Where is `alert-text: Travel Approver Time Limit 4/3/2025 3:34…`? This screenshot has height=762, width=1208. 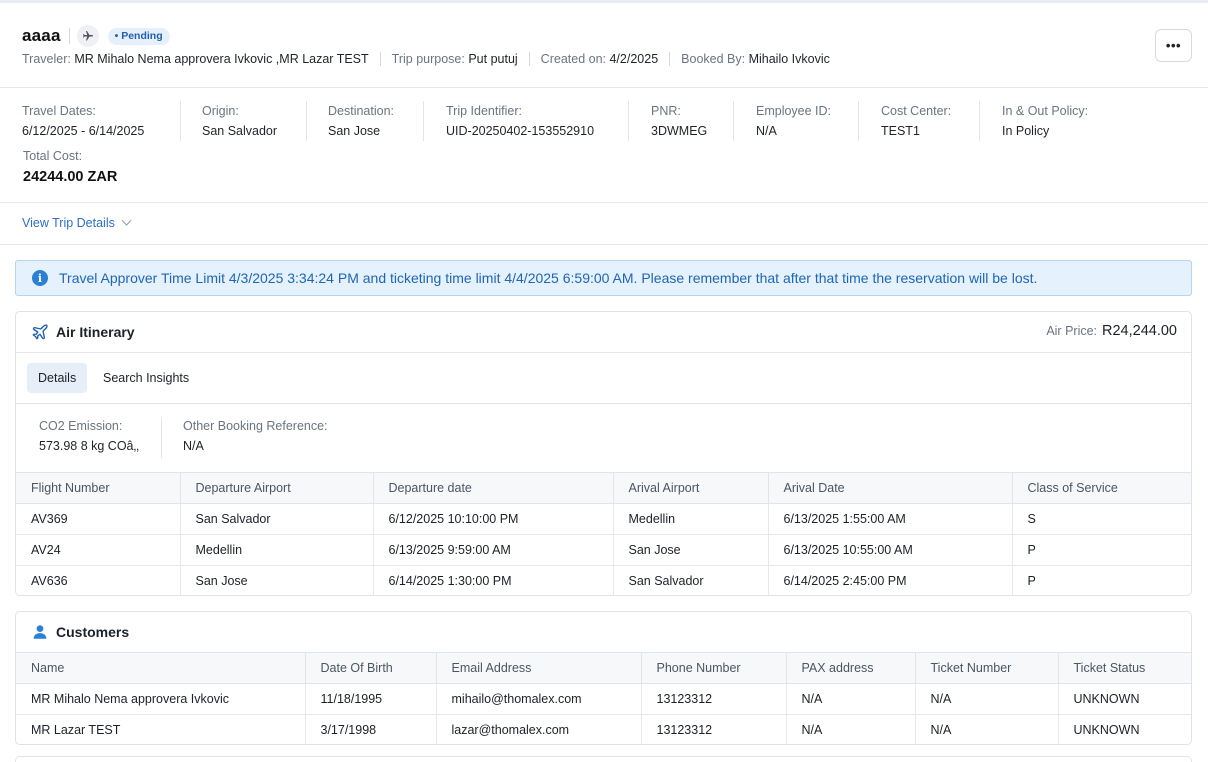 alert-text: Travel Approver Time Limit 4/3/2025 3:34… is located at coordinates (548, 278).